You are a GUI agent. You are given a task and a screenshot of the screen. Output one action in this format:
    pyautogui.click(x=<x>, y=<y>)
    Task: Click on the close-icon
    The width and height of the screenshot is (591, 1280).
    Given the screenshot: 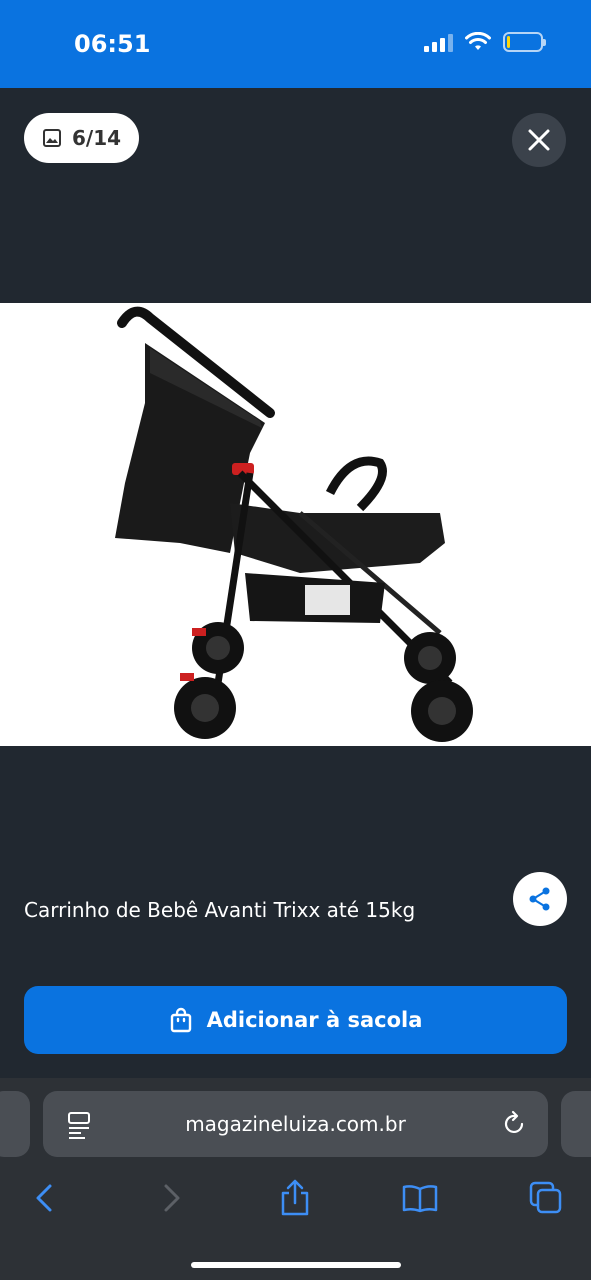 What is the action you would take?
    pyautogui.click(x=539, y=140)
    